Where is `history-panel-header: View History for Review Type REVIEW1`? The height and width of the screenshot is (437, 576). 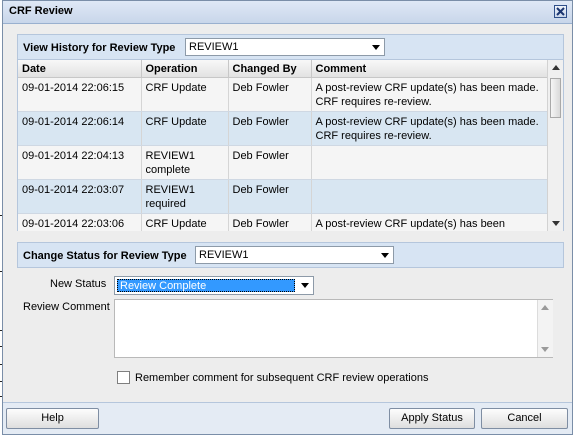 history-panel-header: View History for Review Type REVIEW1 is located at coordinates (290, 47).